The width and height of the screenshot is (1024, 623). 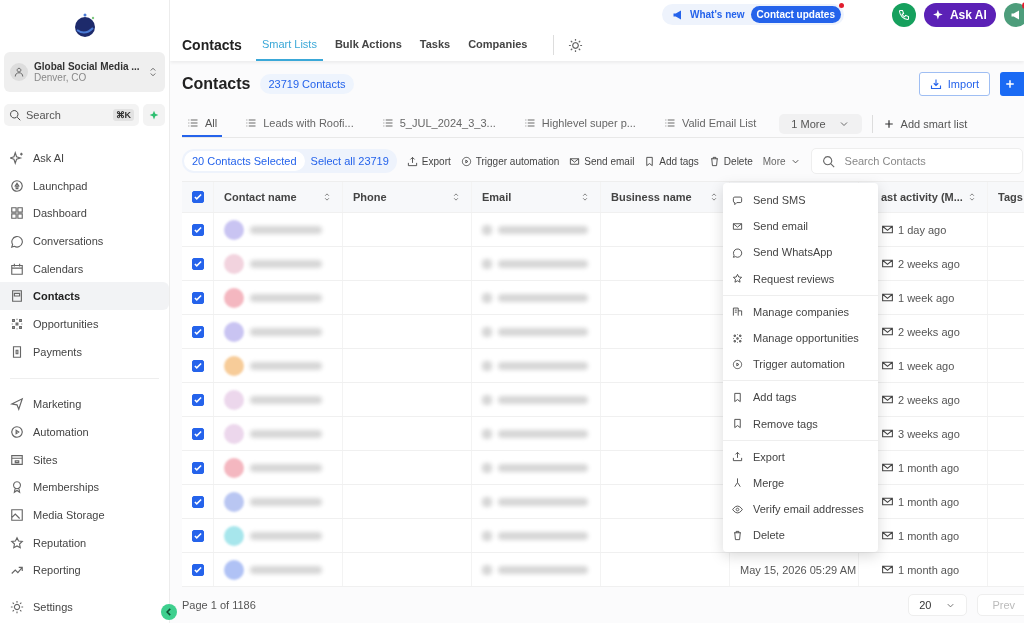 I want to click on more-lists-dropdown: 1 More, so click(x=820, y=124).